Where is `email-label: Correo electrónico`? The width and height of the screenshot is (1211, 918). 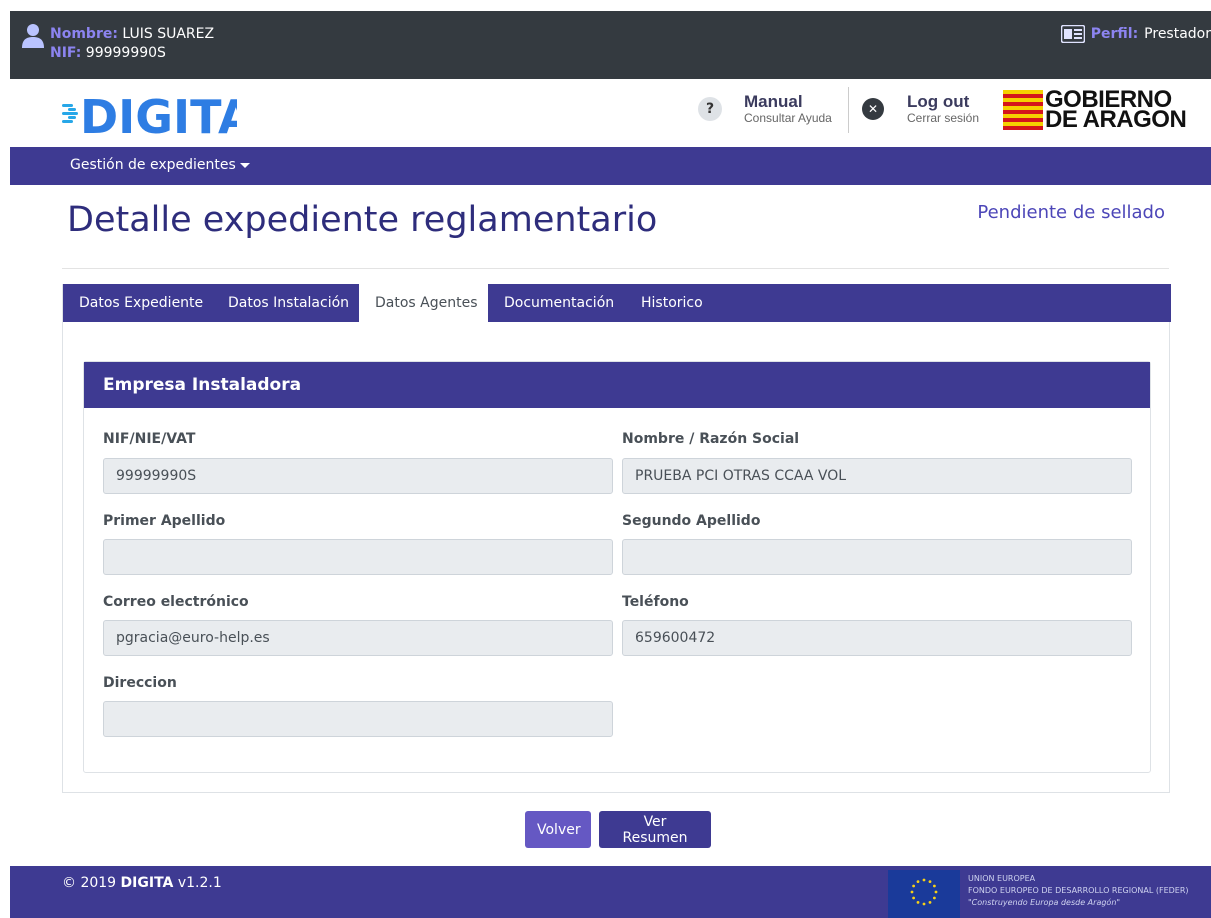 email-label: Correo electrónico is located at coordinates (176, 602).